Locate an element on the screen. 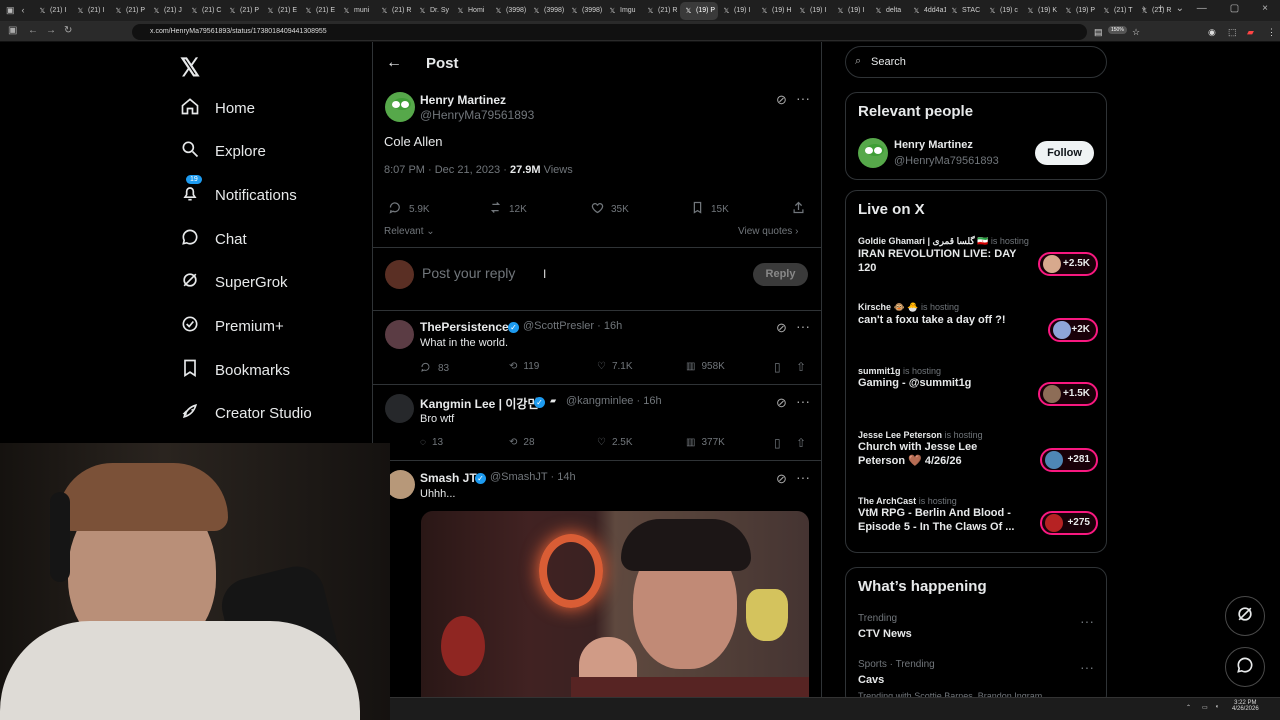 The image size is (1280, 720). extensions-icon: ⬚ is located at coordinates (1232, 32).